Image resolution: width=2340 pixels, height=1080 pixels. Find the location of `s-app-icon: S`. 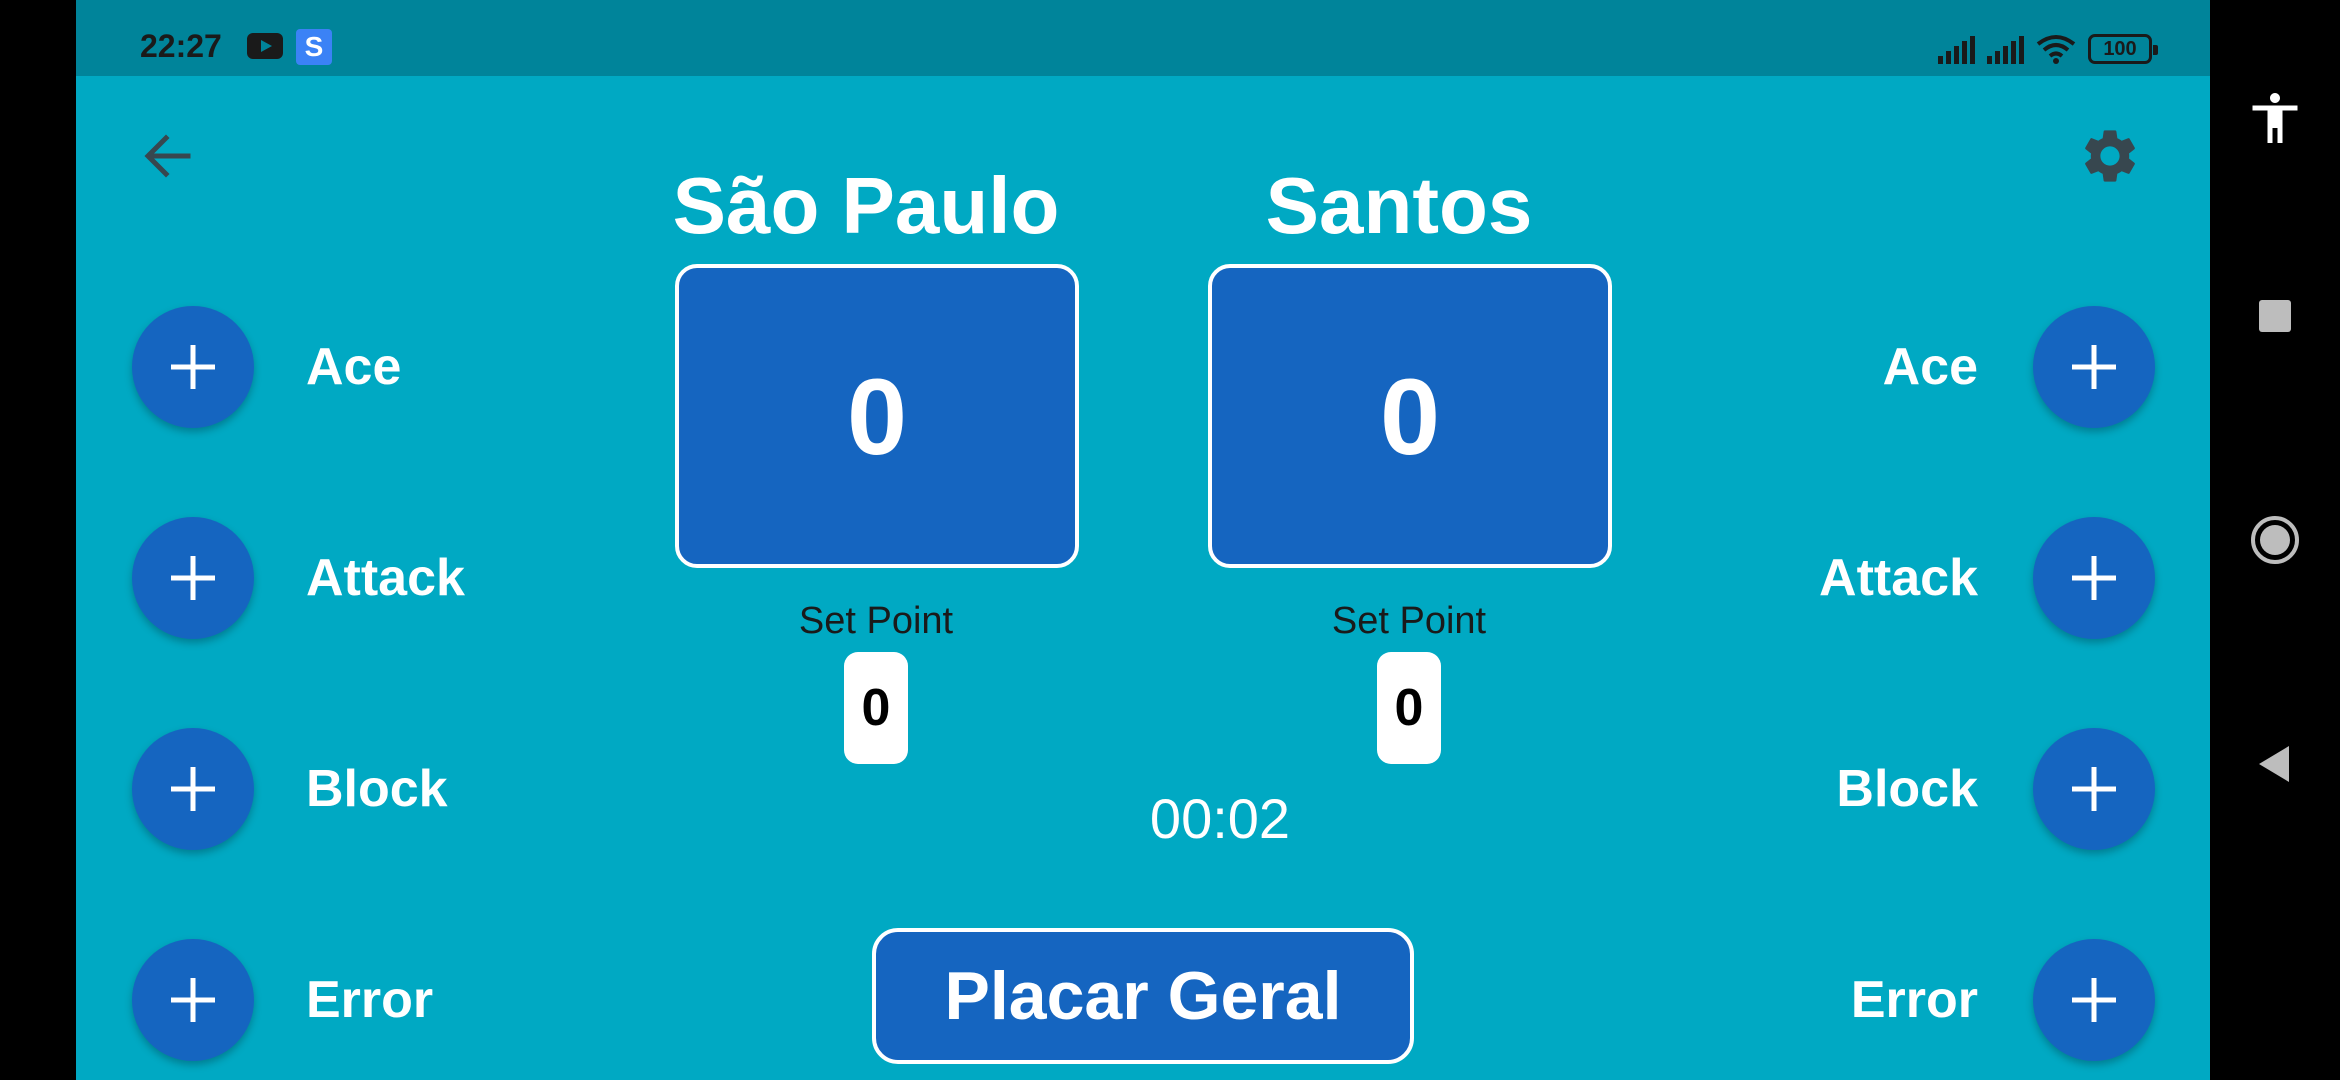

s-app-icon: S is located at coordinates (314, 47).